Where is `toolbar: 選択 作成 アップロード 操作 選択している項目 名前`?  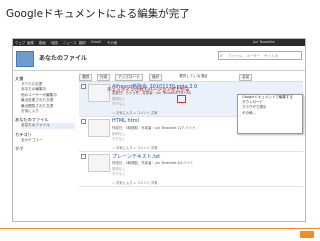
toolbar: 選択 作成 アップロード 操作 選択している項目 名前 is located at coordinates (191, 77).